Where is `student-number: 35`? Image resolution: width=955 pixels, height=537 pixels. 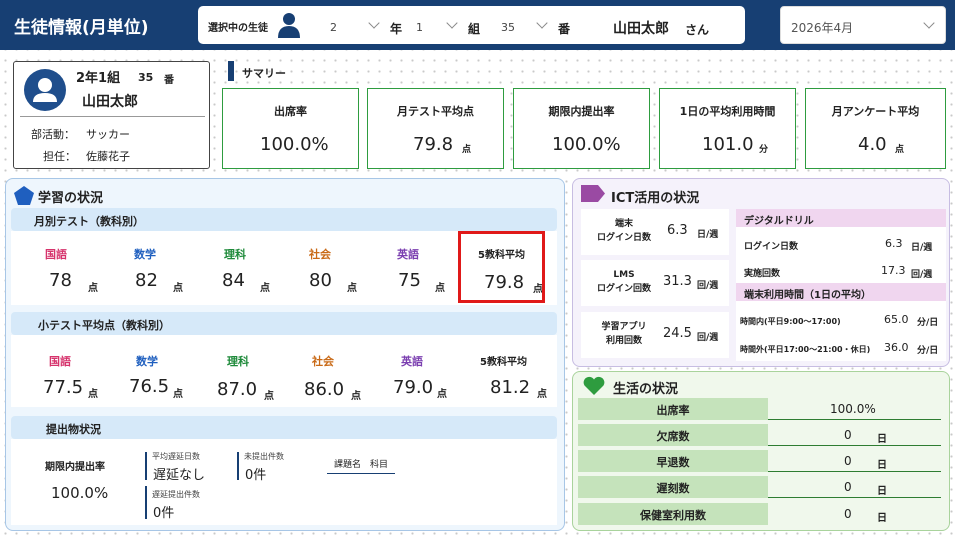
student-number: 35 is located at coordinates (146, 77).